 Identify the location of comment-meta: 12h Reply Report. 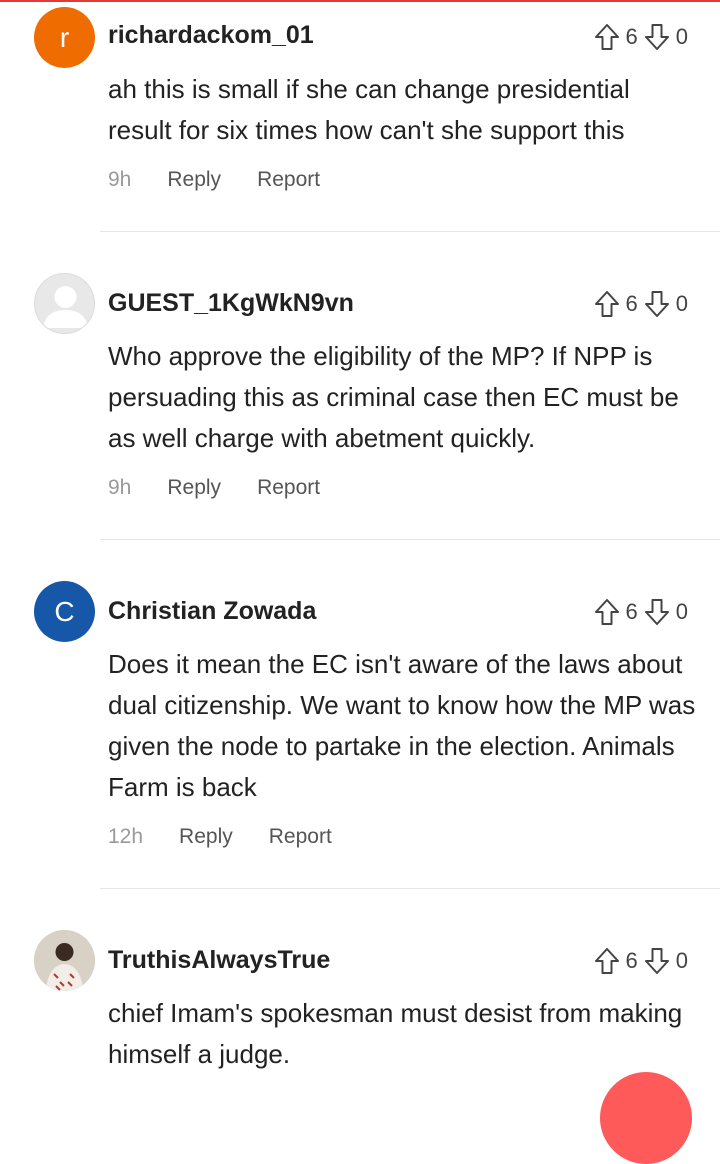
(220, 837).